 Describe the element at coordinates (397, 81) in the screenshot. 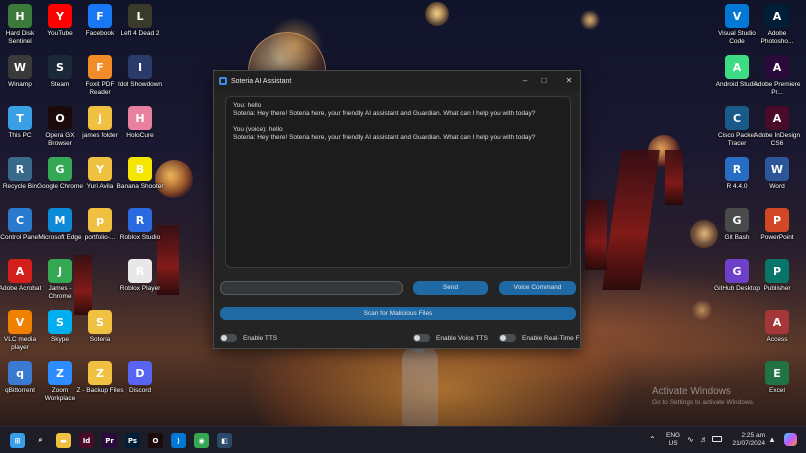

I see `window-titlebar: Soteria AI Assistant – □ ✕` at that location.